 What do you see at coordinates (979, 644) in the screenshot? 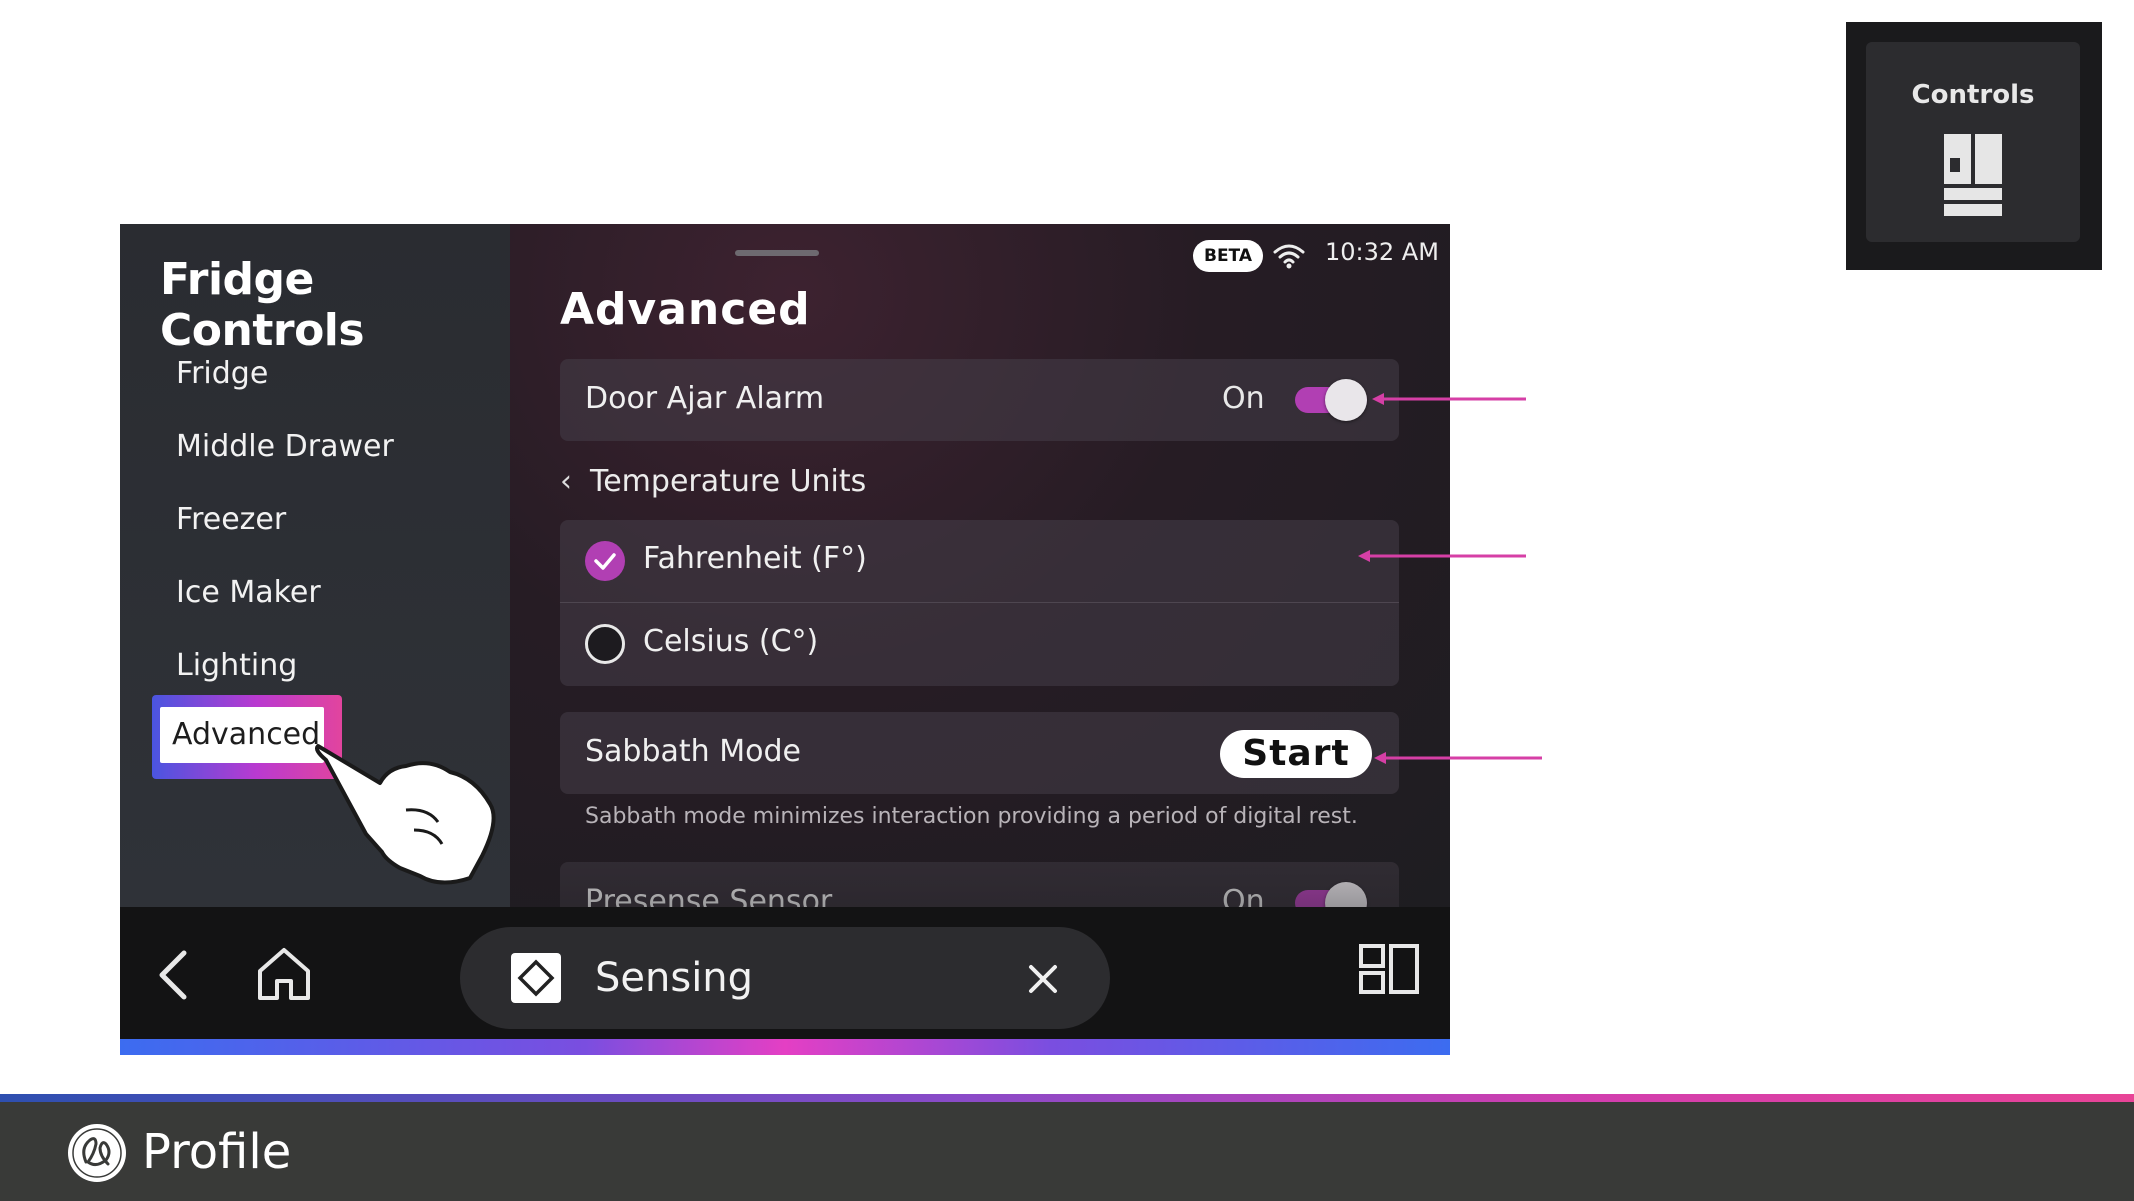
I see `option-celsius: Celsius (C°)` at bounding box center [979, 644].